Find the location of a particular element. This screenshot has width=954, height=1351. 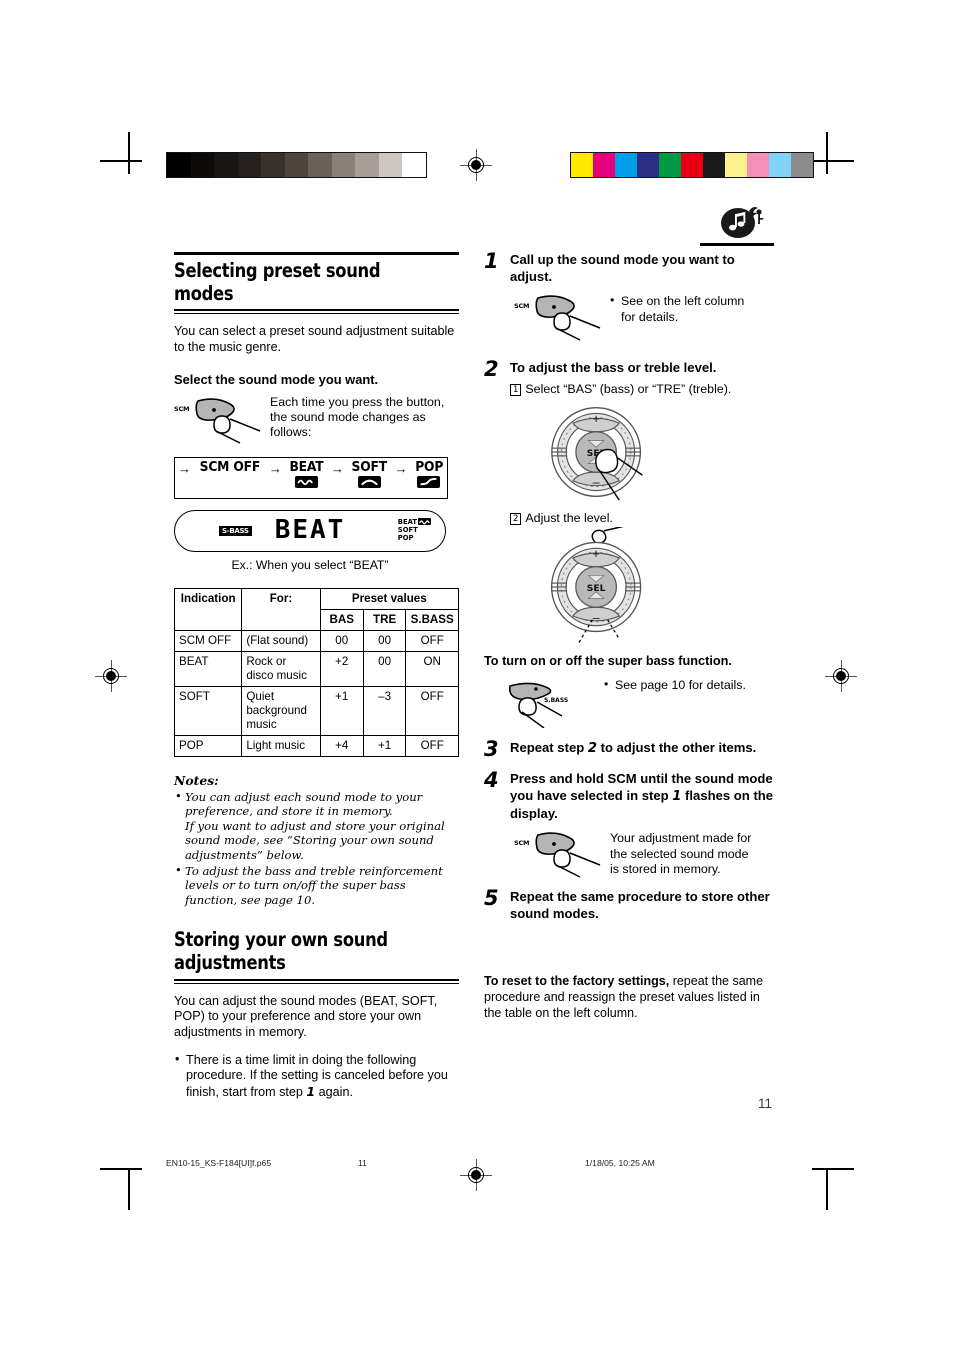

section1-rule-top is located at coordinates (316, 253).